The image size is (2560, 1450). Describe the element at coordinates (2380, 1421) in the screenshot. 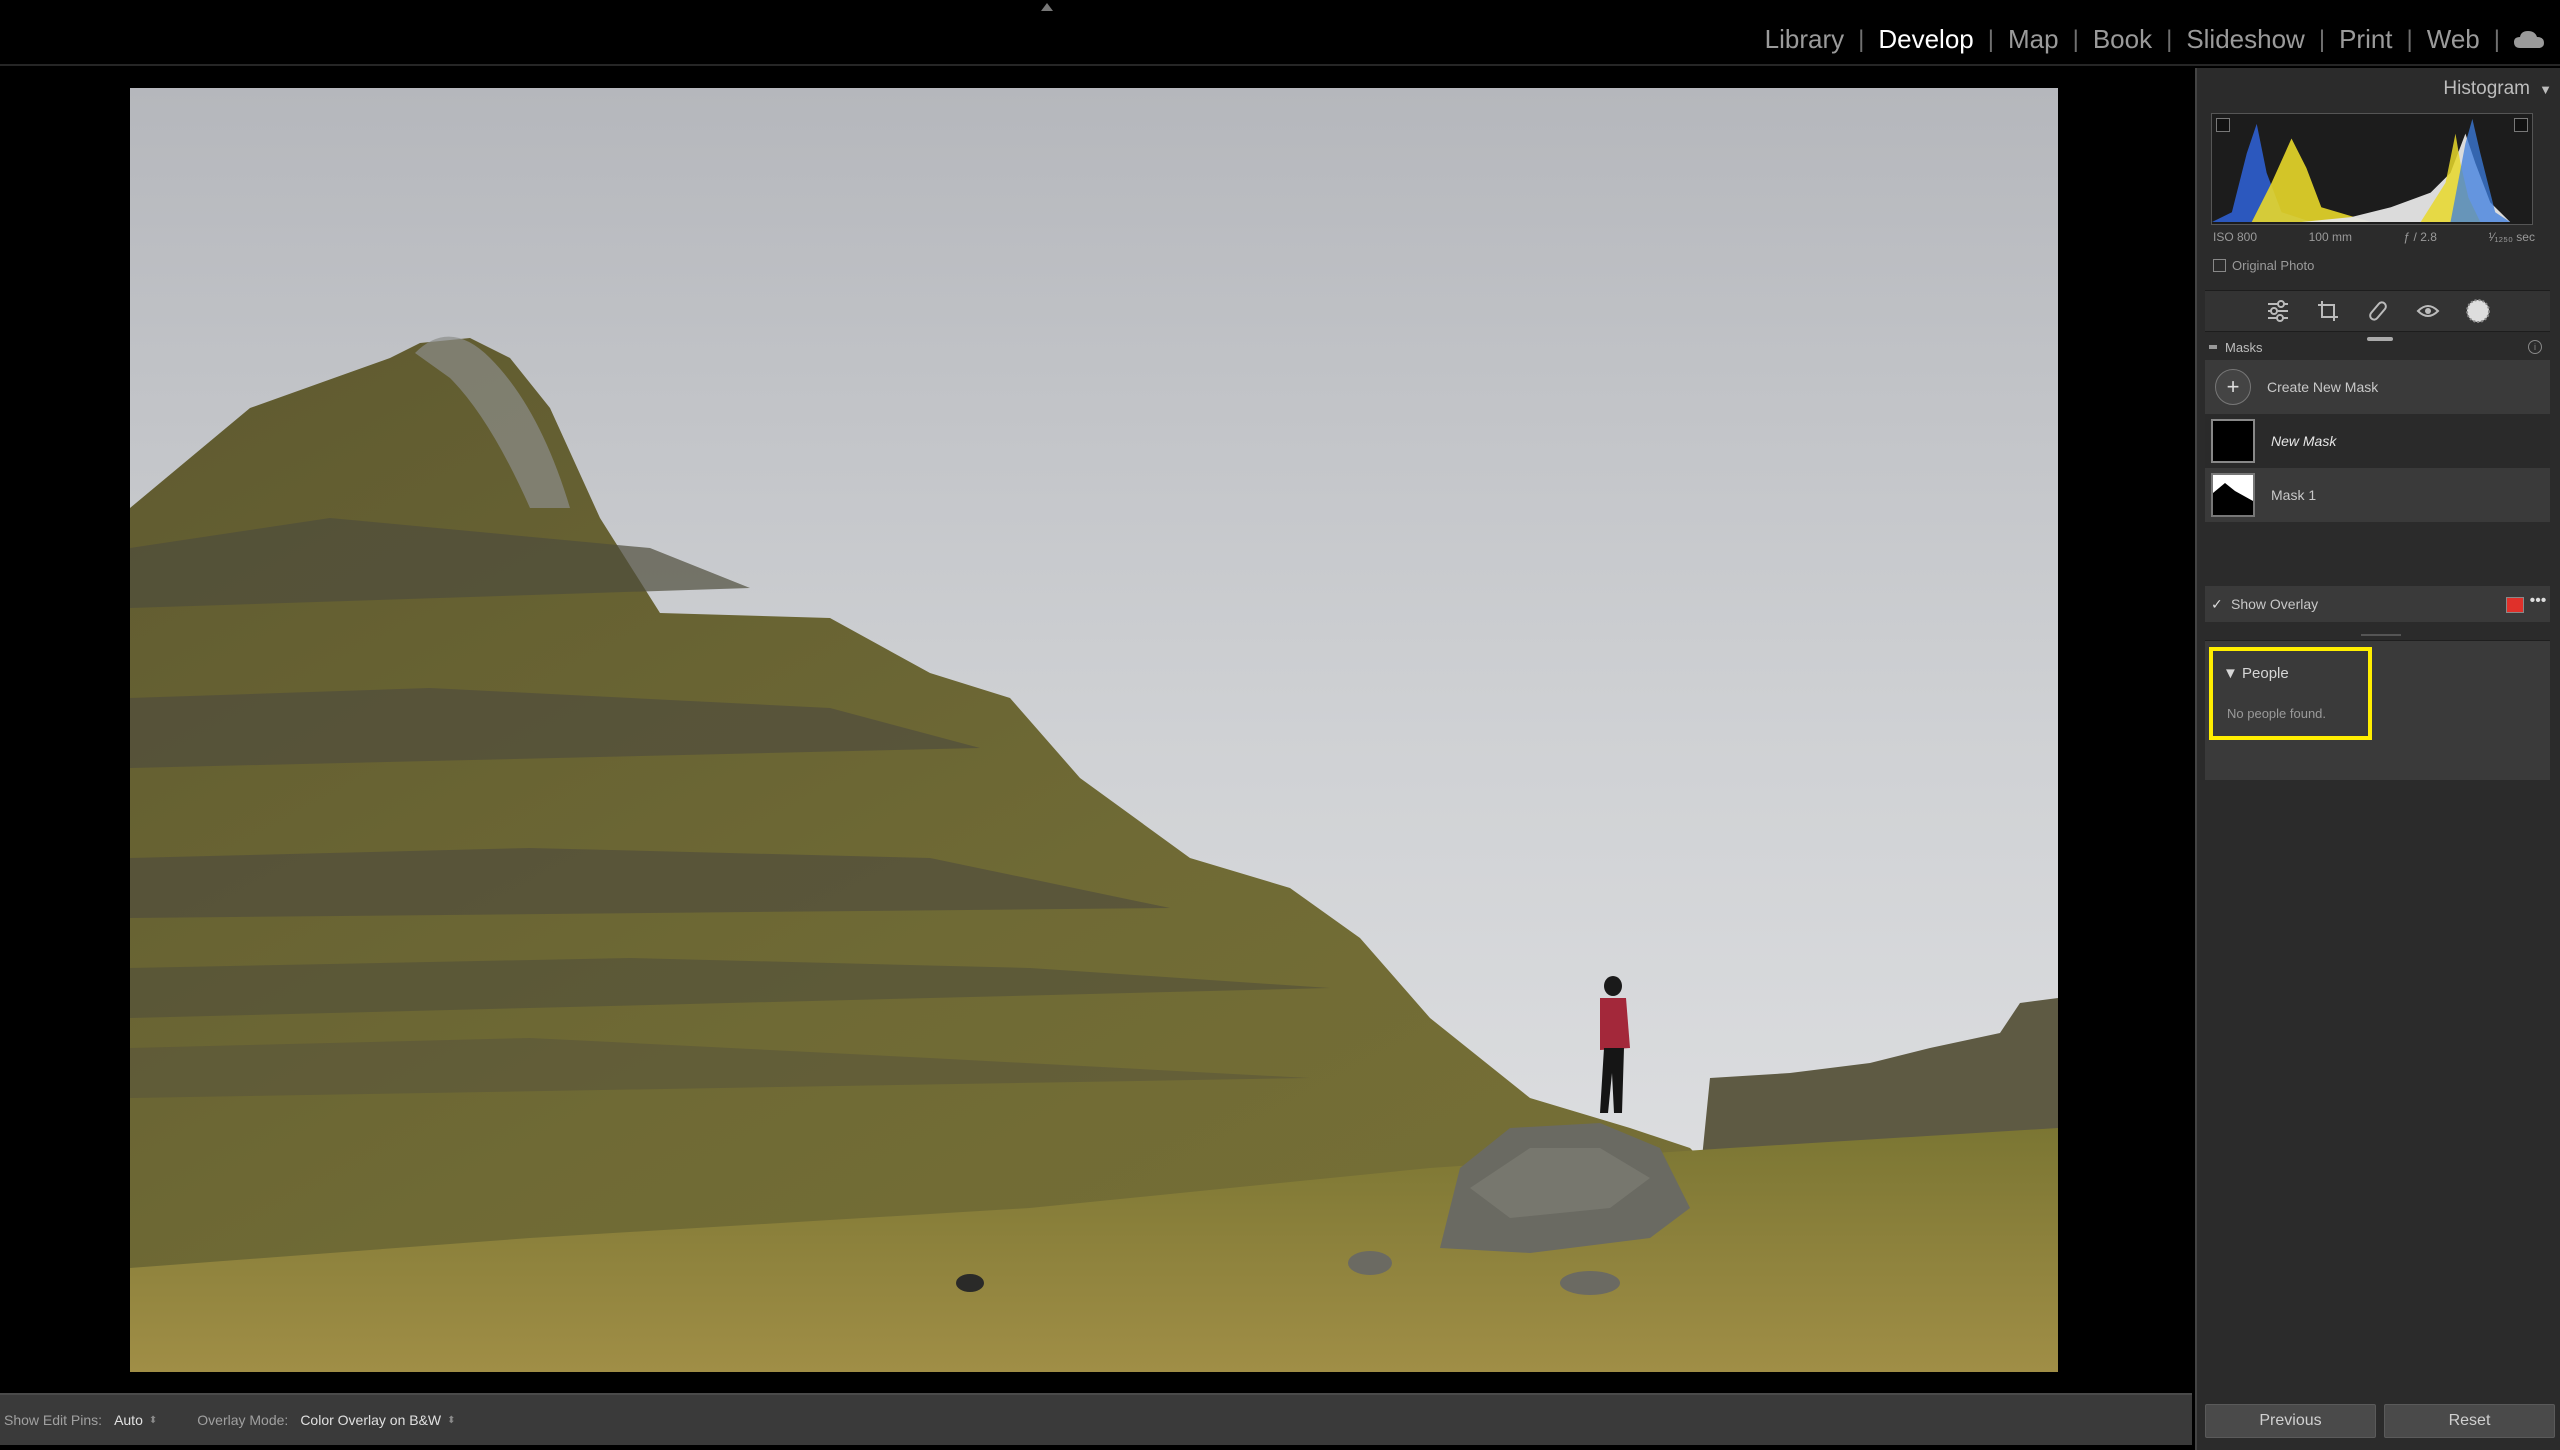

I see `panel-footer-buttons: Previous Reset` at that location.